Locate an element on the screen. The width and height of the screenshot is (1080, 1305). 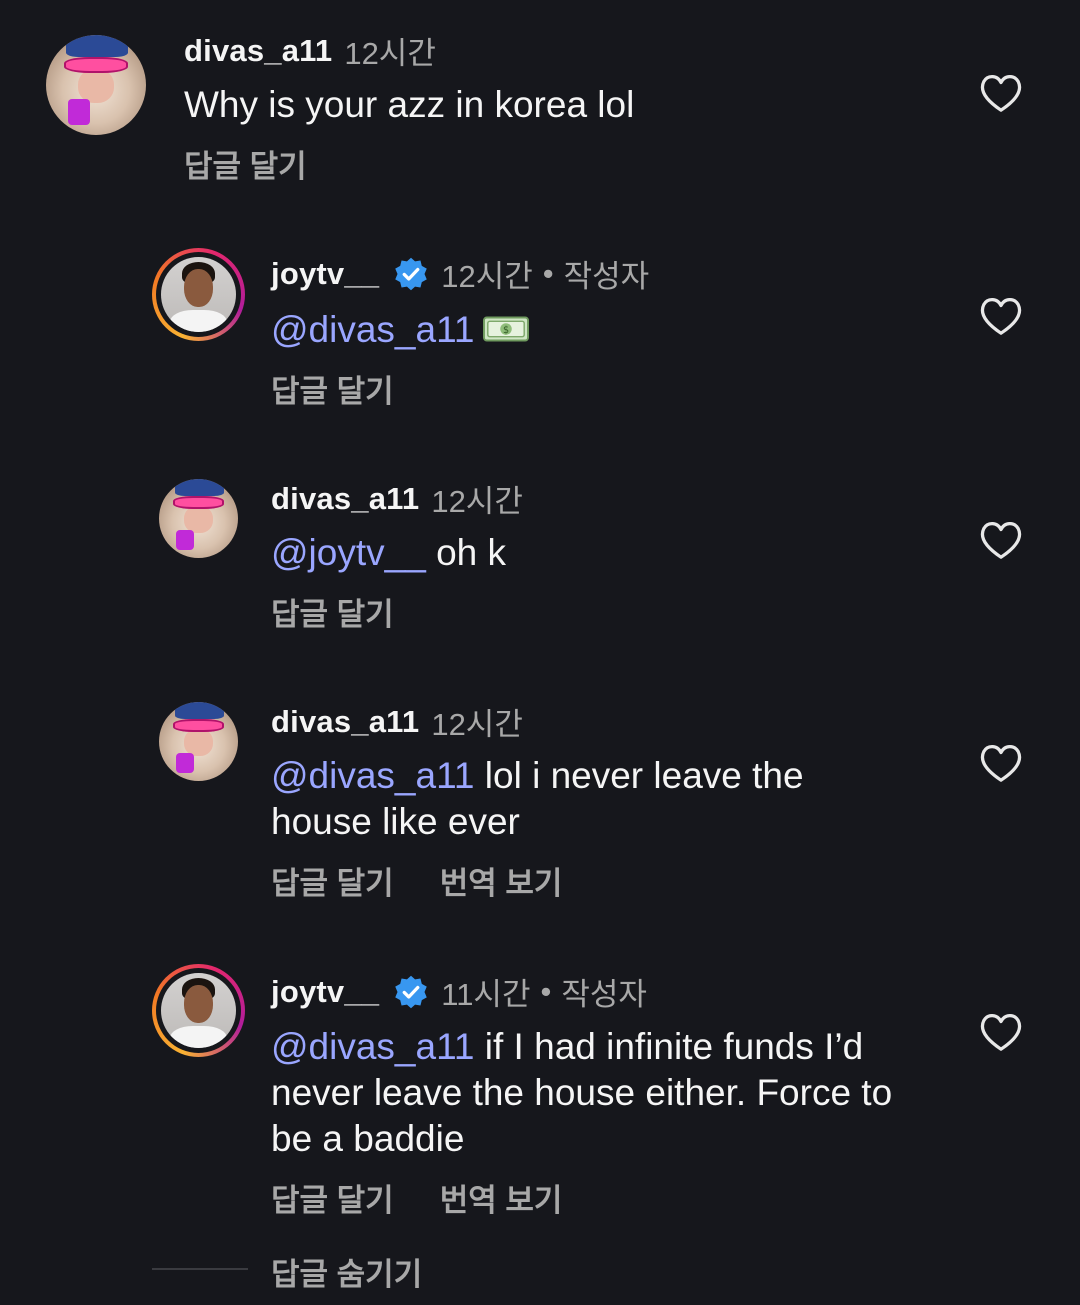
money-with-wings-icon: $ is located at coordinates (505, 329).